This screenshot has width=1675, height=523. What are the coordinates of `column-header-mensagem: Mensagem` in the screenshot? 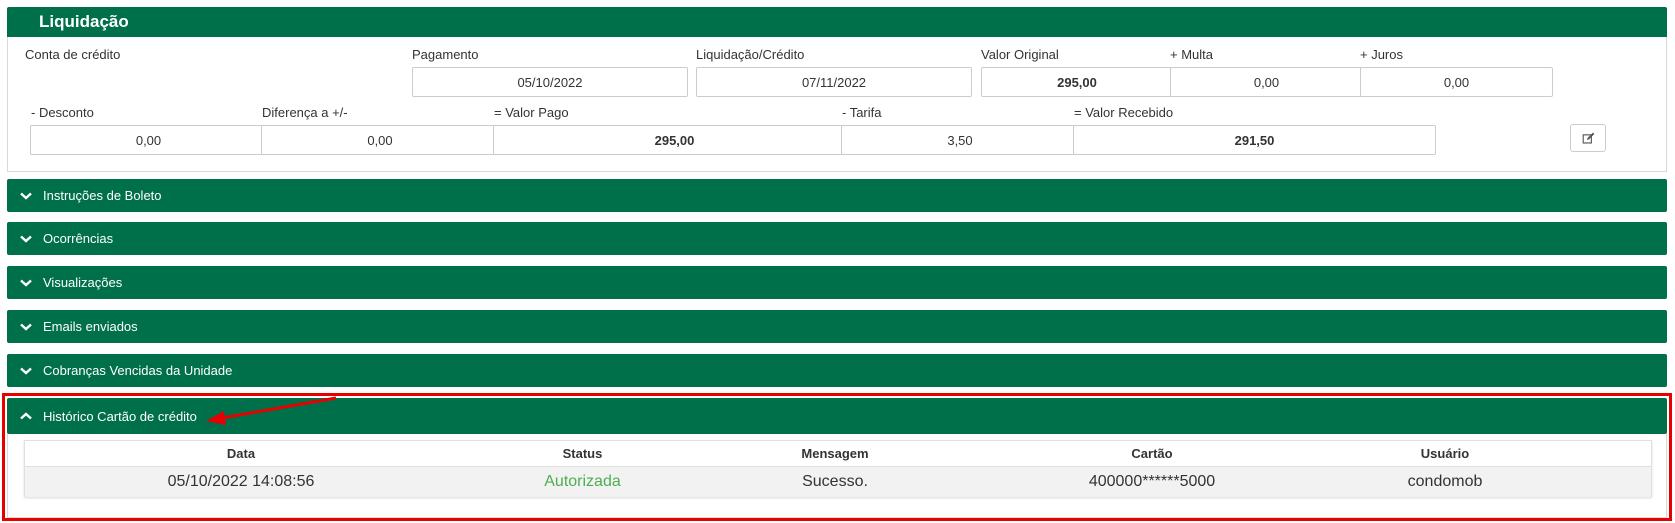 It's located at (835, 453).